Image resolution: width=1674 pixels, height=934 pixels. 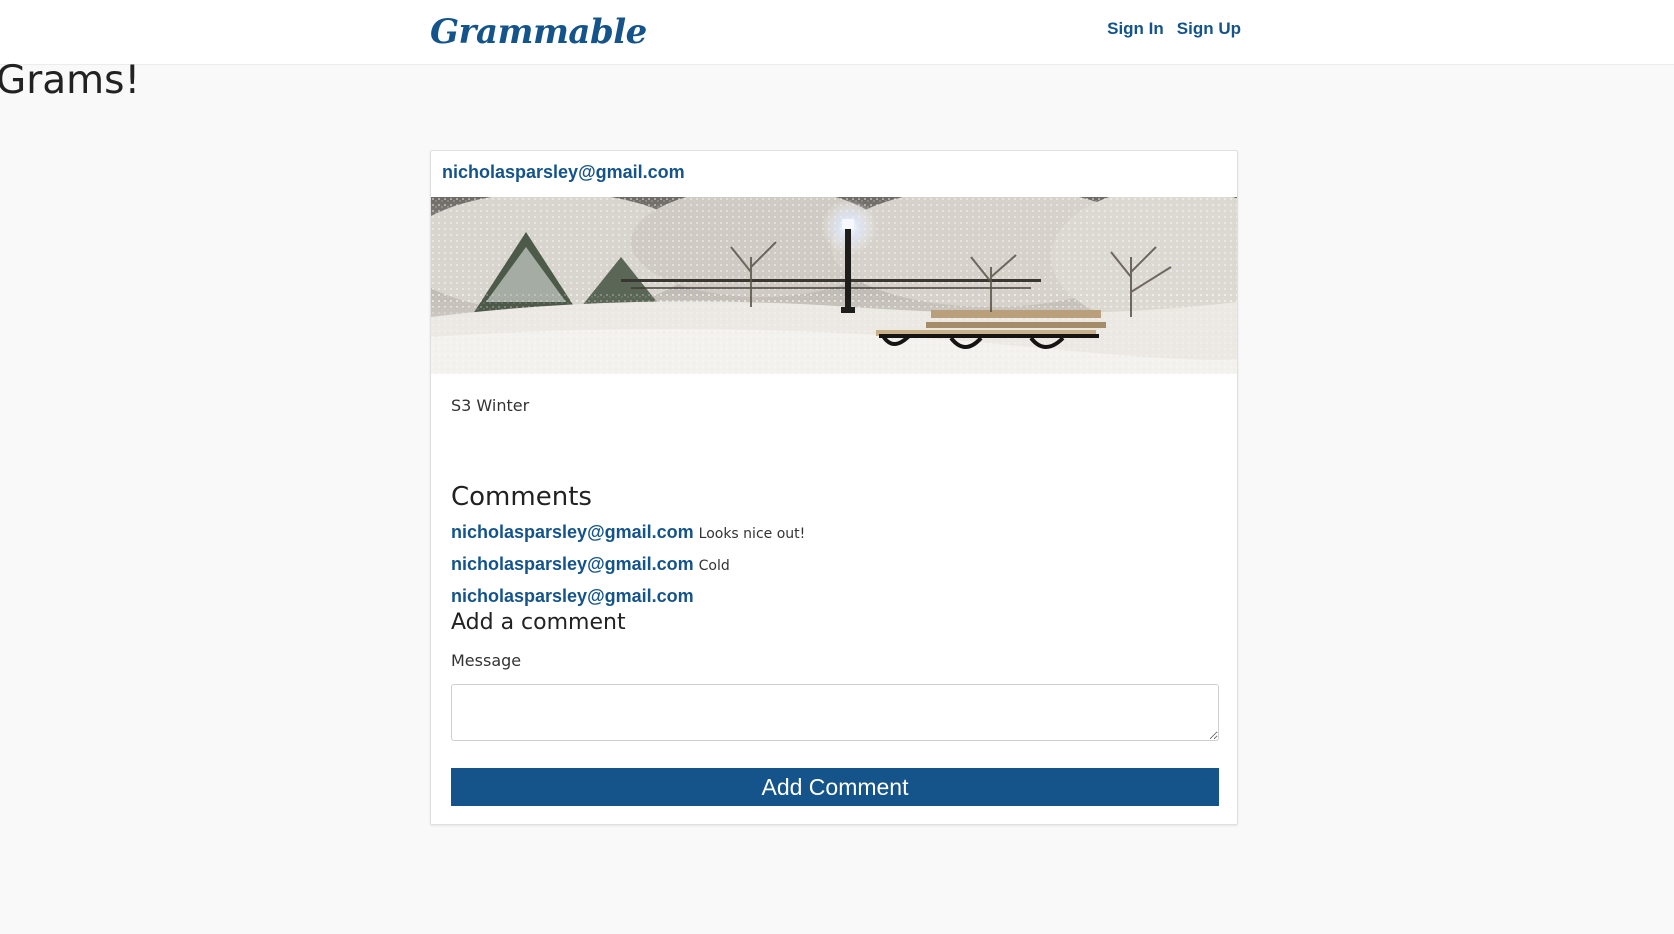 I want to click on sign-in-link: Sign In, so click(x=1135, y=29).